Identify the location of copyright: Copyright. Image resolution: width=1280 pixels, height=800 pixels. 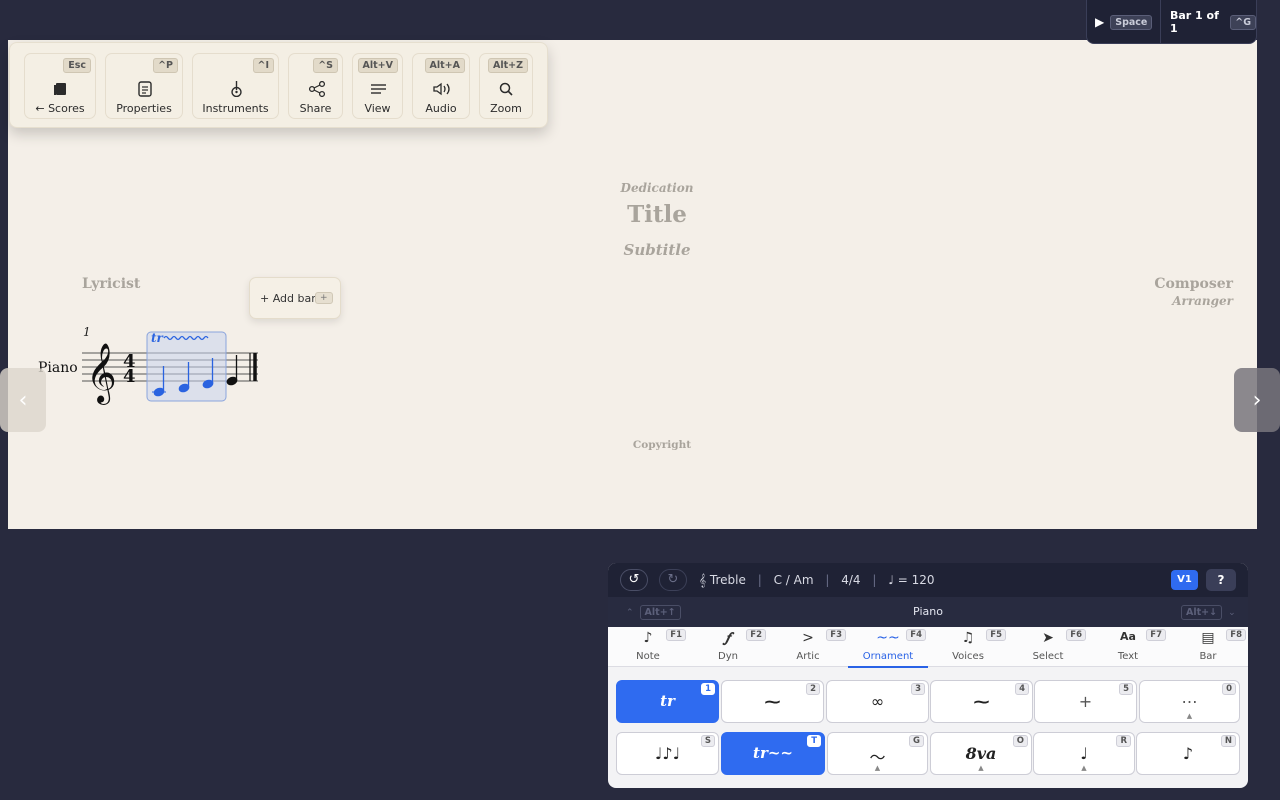
(662, 445).